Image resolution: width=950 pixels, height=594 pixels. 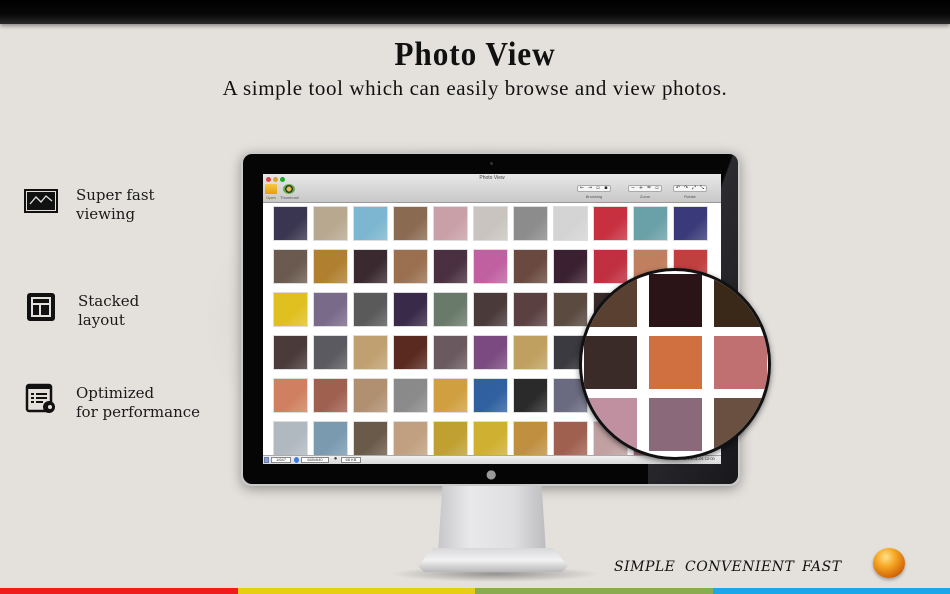 I want to click on feature-line: for performance, so click(x=138, y=412).